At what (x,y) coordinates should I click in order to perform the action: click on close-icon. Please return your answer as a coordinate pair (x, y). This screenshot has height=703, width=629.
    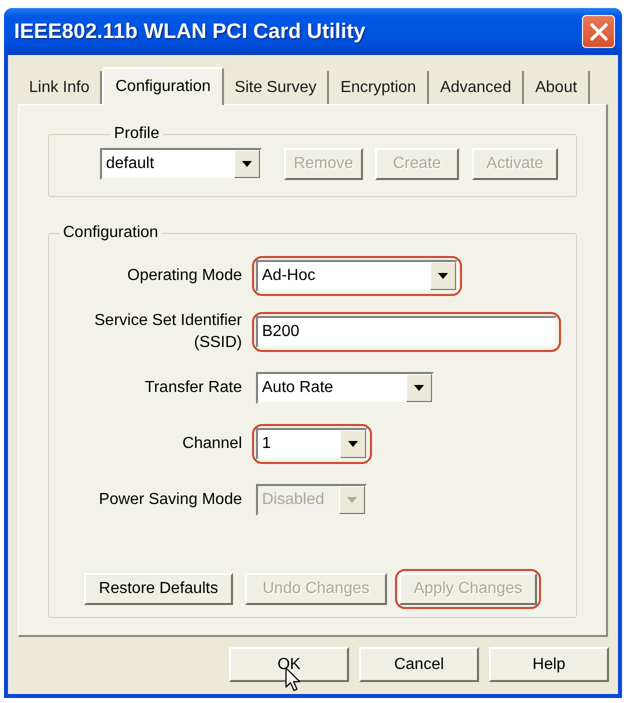
    Looking at the image, I should click on (599, 31).